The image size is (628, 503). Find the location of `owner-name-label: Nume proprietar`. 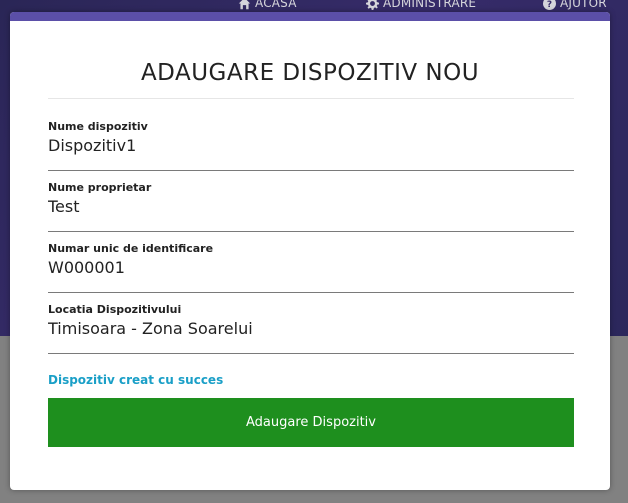

owner-name-label: Nume proprietar is located at coordinates (100, 187).